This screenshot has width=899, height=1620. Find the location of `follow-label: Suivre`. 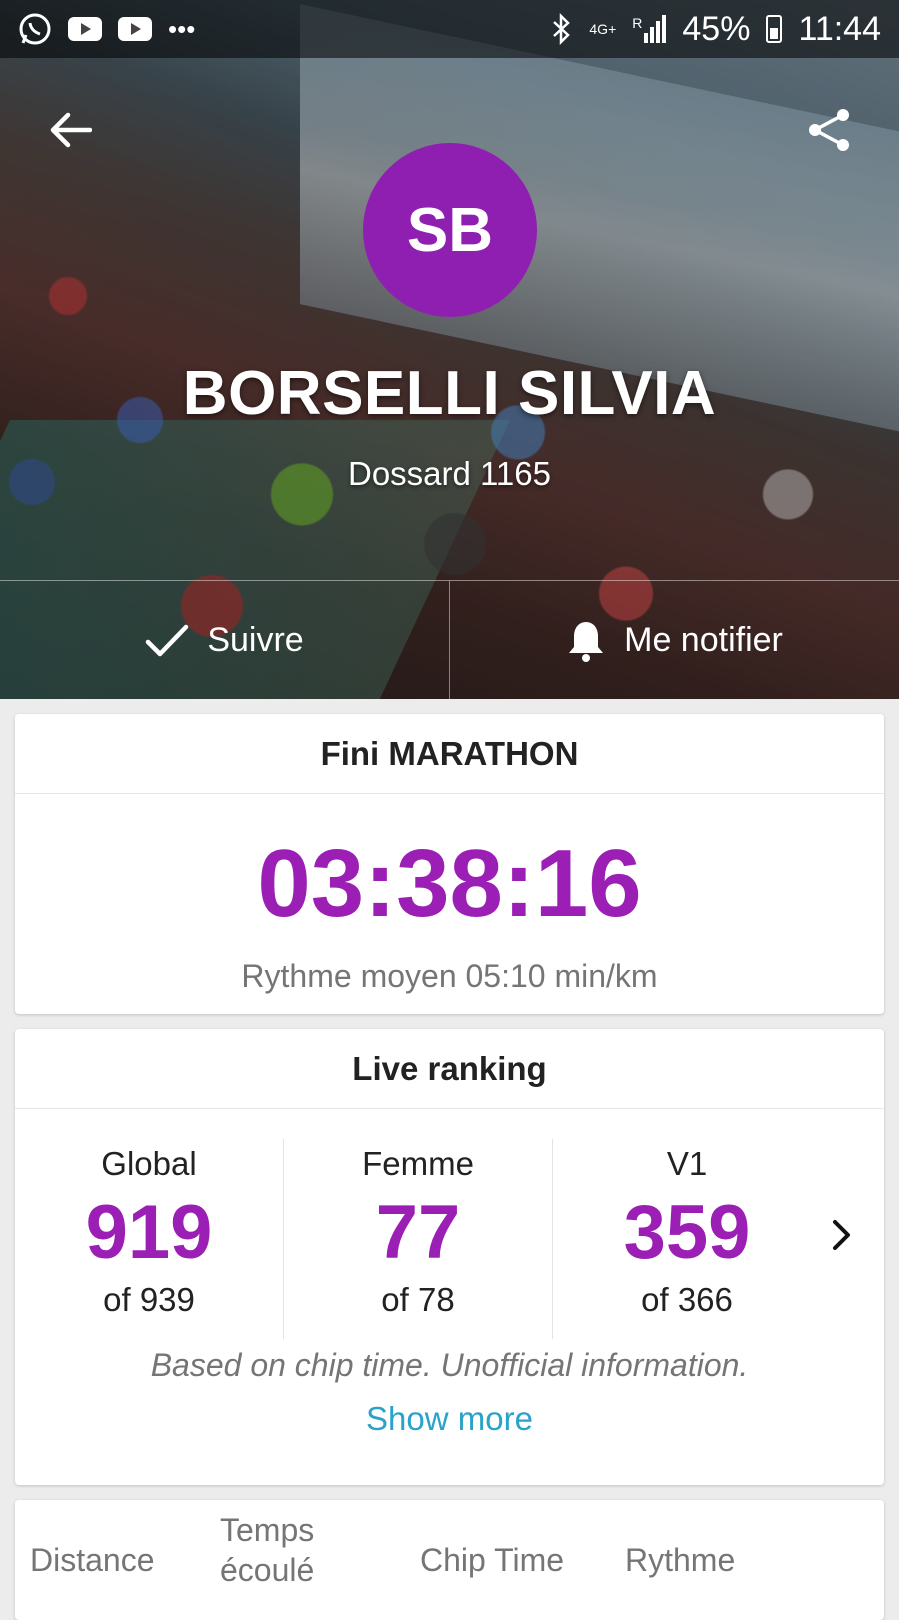

follow-label: Suivre is located at coordinates (255, 640).